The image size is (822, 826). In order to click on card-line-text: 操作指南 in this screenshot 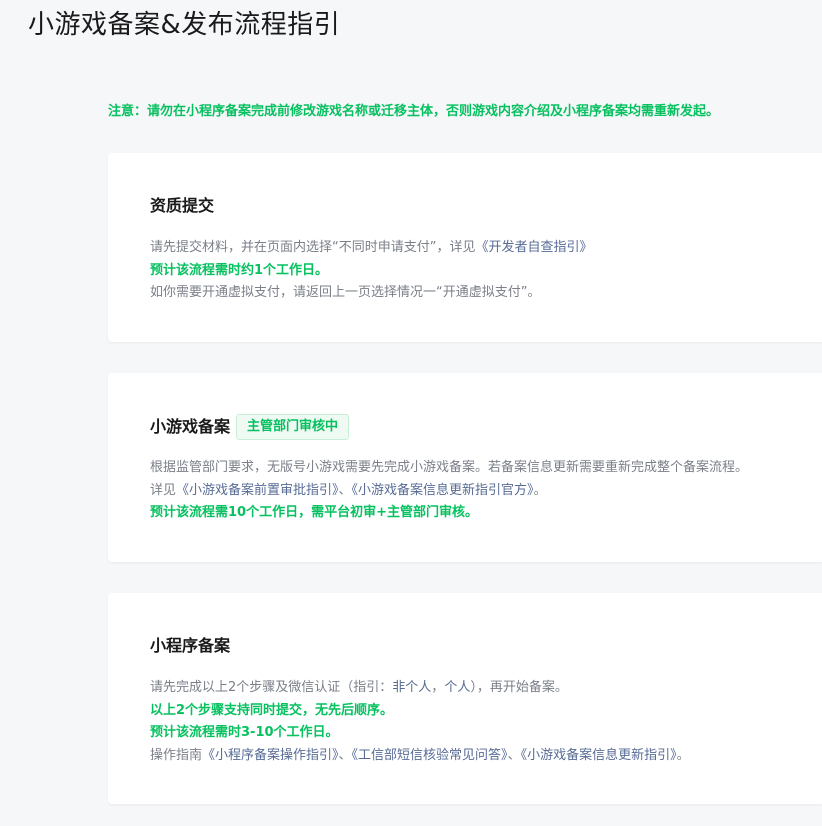, I will do `click(176, 755)`.